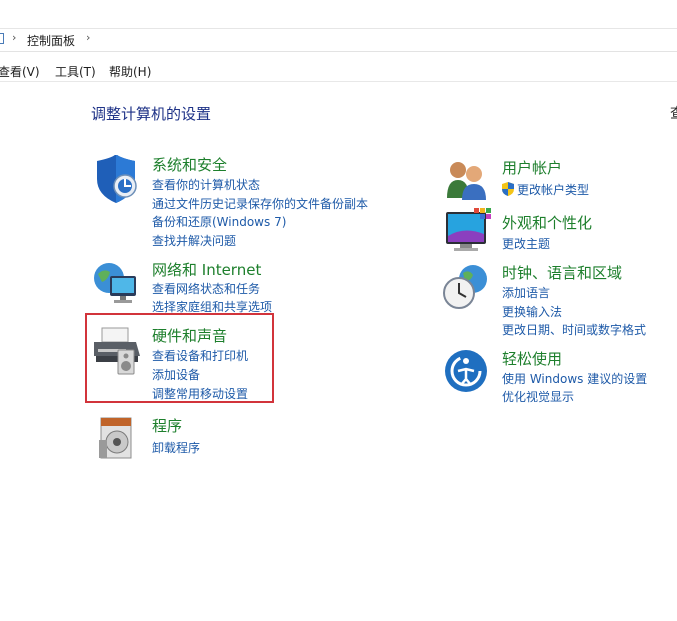 Image resolution: width=677 pixels, height=621 pixels. Describe the element at coordinates (75, 71) in the screenshot. I see `menu-tools: 工具(T)` at that location.